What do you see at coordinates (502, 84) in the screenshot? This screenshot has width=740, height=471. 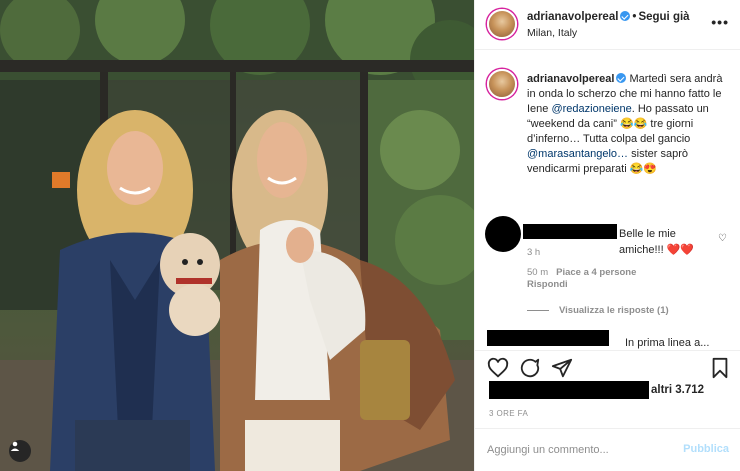 I see `caption-avatar` at bounding box center [502, 84].